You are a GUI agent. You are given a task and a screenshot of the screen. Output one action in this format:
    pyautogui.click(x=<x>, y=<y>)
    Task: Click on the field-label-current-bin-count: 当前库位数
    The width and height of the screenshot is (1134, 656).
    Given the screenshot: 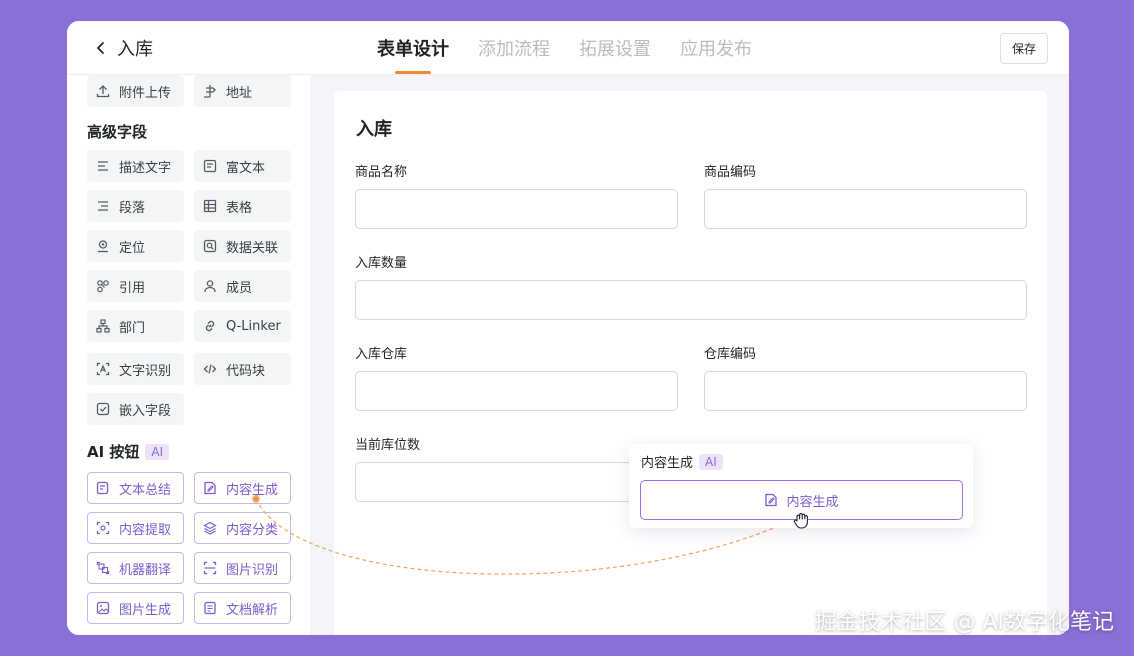 What is the action you would take?
    pyautogui.click(x=388, y=445)
    